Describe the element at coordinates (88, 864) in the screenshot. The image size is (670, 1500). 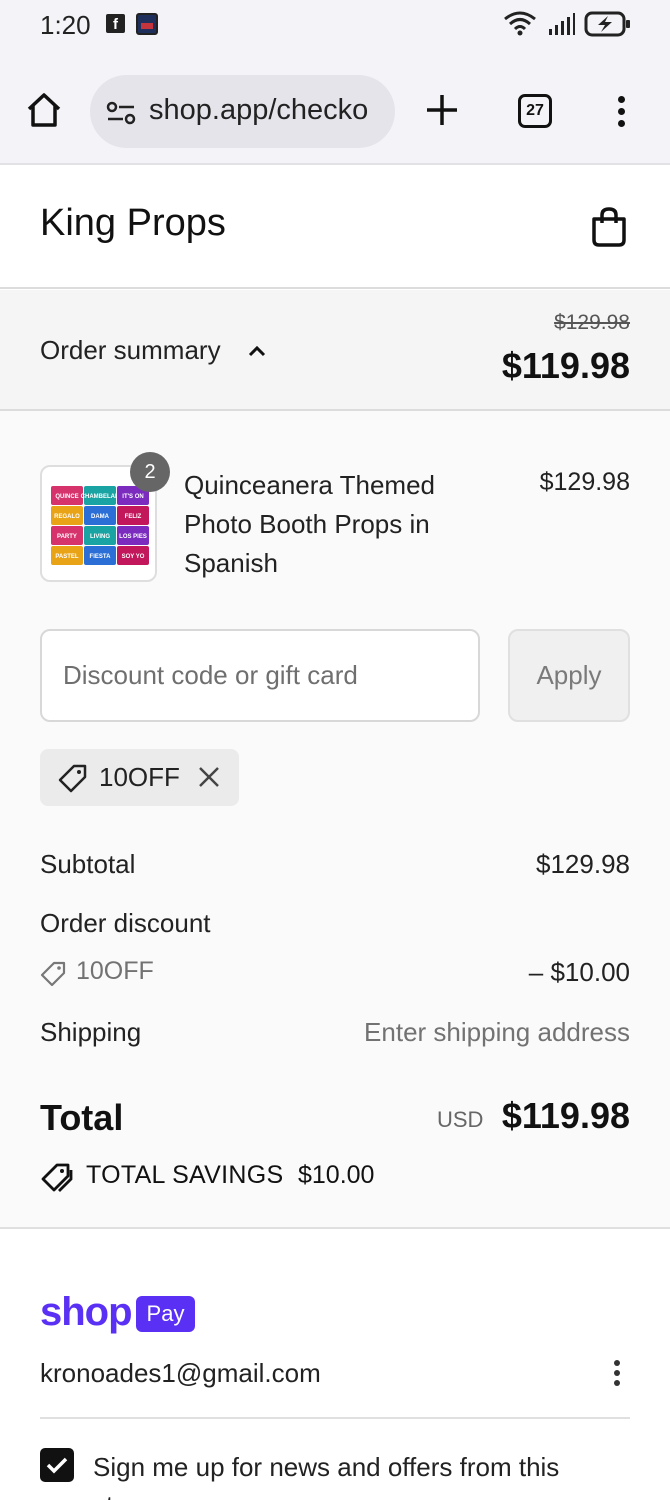
I see `subtotal-label: Subtotal` at that location.